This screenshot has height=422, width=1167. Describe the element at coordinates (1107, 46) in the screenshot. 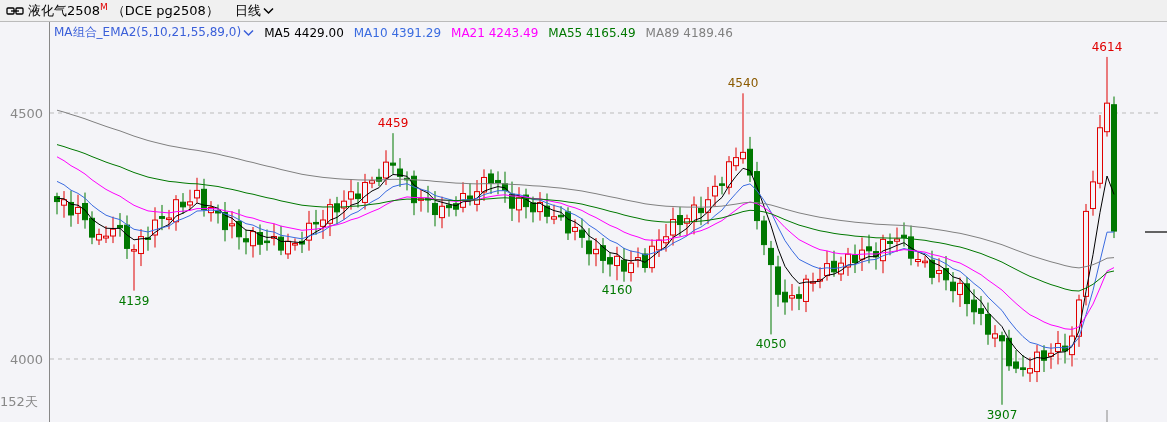

I see `price-extreme-label: 4614` at that location.